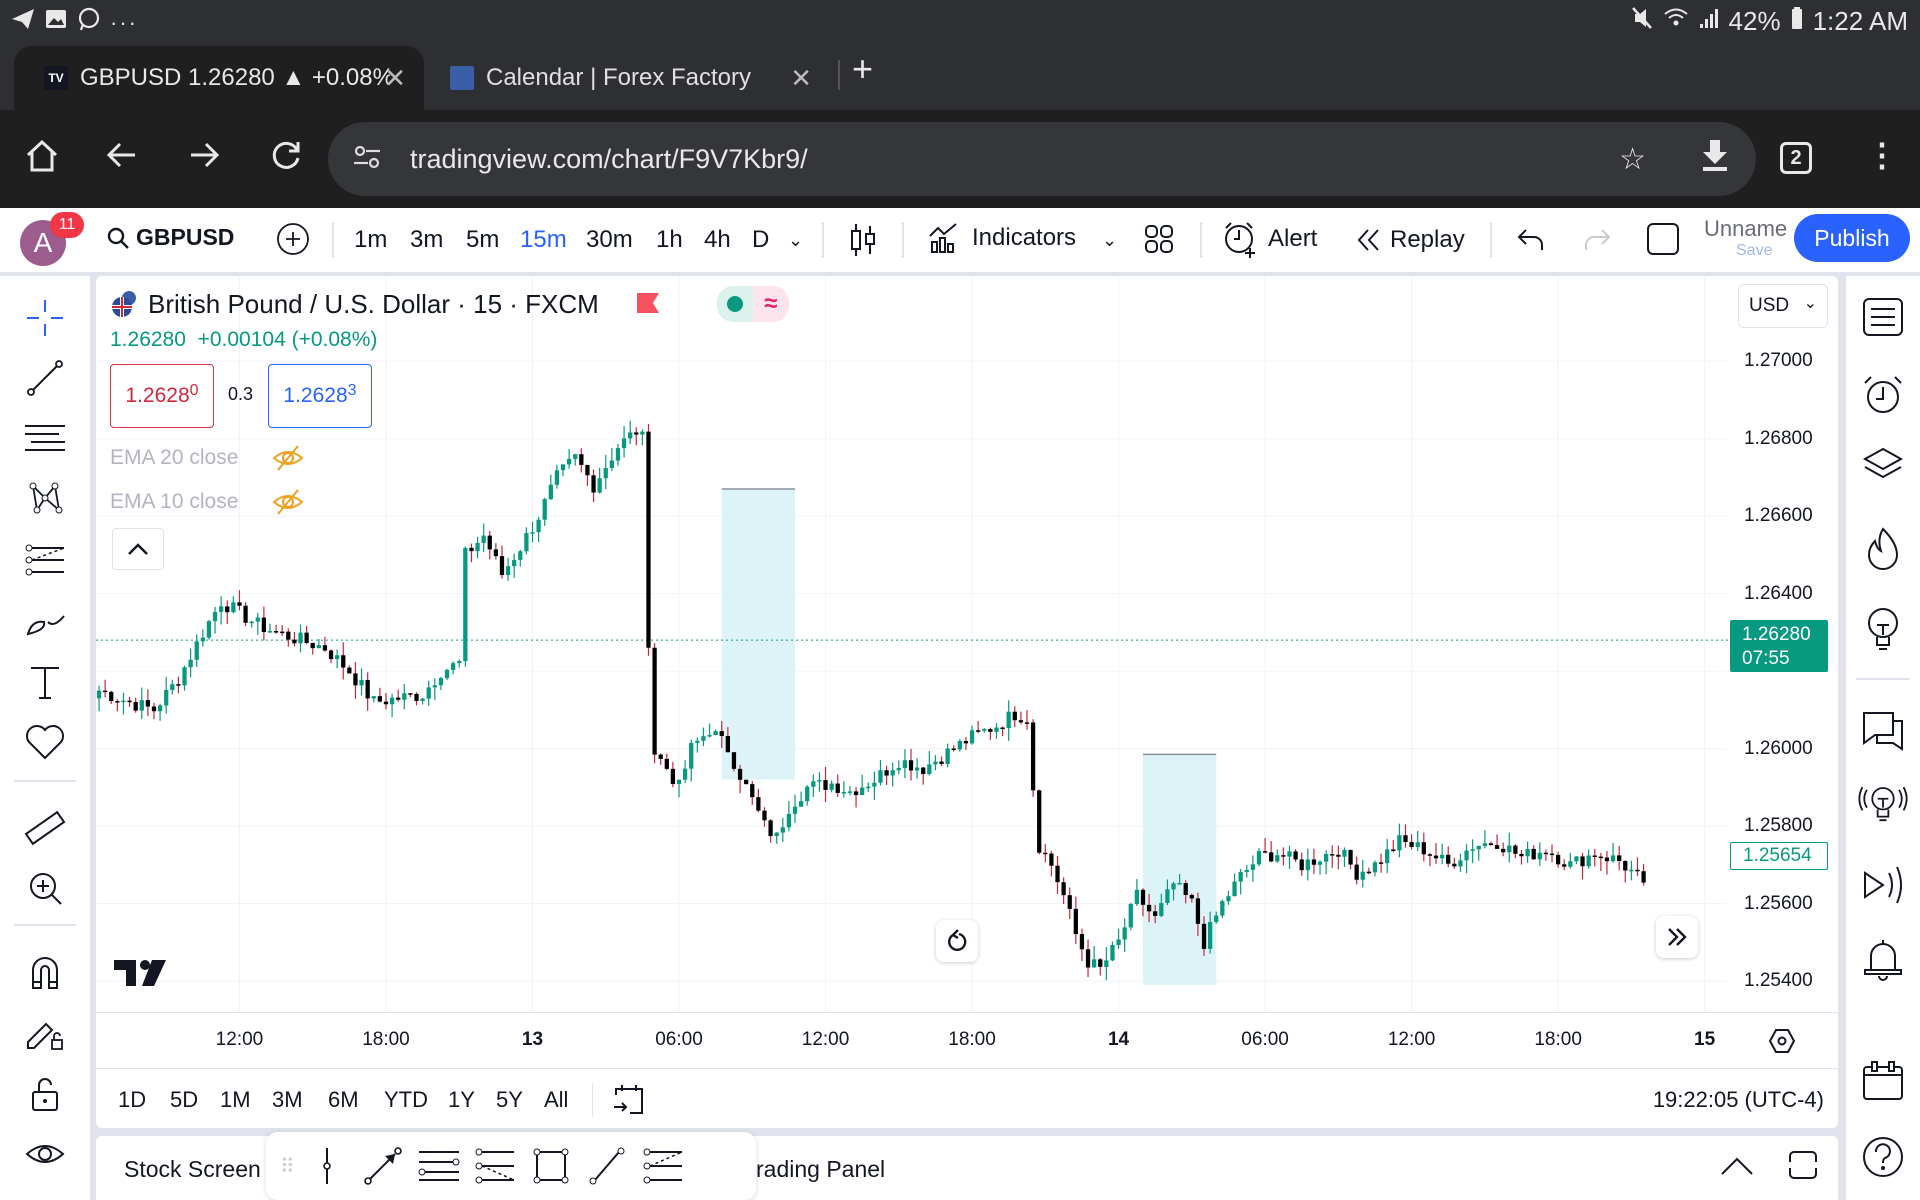 This screenshot has width=1920, height=1200. Describe the element at coordinates (1782, 1043) in the screenshot. I see `chart-settings-button` at that location.